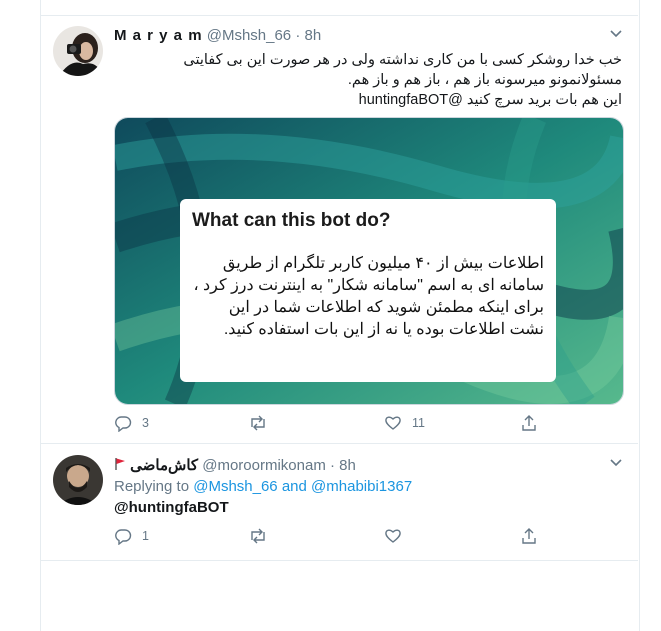 This screenshot has width=661, height=631. What do you see at coordinates (145, 536) in the screenshot?
I see `reply-count: 1` at bounding box center [145, 536].